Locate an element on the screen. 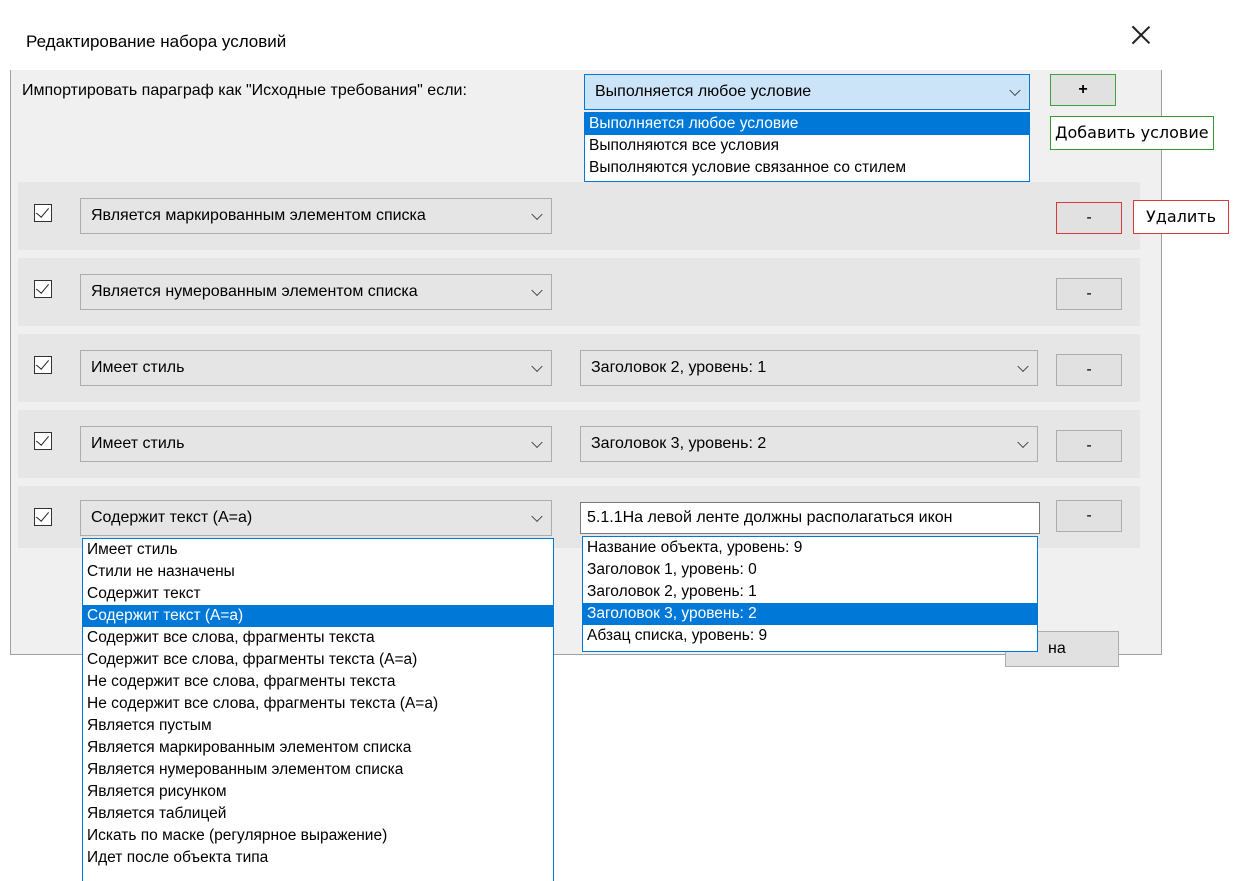  style-option: Заголовок 2, уровень: 1 is located at coordinates (810, 592).